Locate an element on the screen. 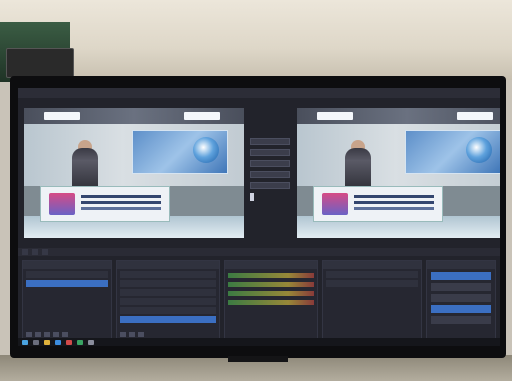 Image resolution: width=512 pixels, height=381 pixels. settings-button is located at coordinates (461, 309).